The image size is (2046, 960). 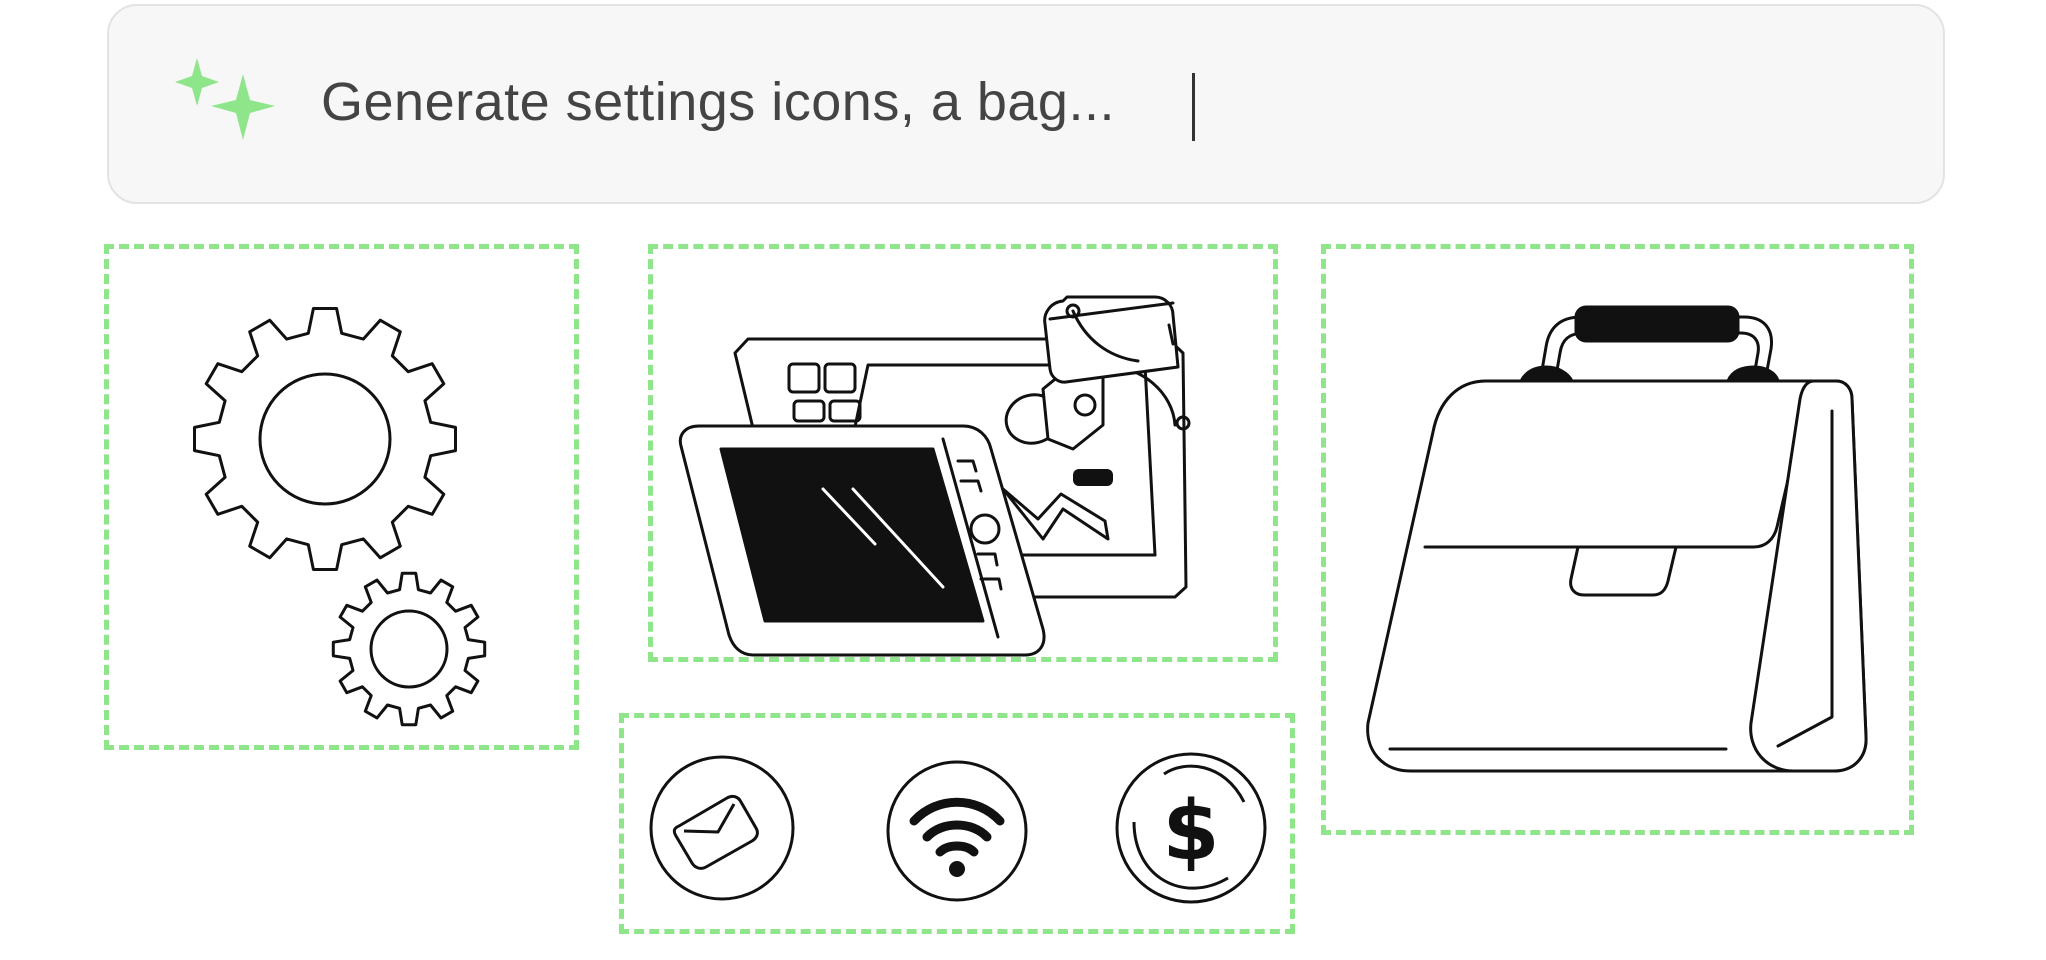 What do you see at coordinates (722, 828) in the screenshot?
I see `mail-icon` at bounding box center [722, 828].